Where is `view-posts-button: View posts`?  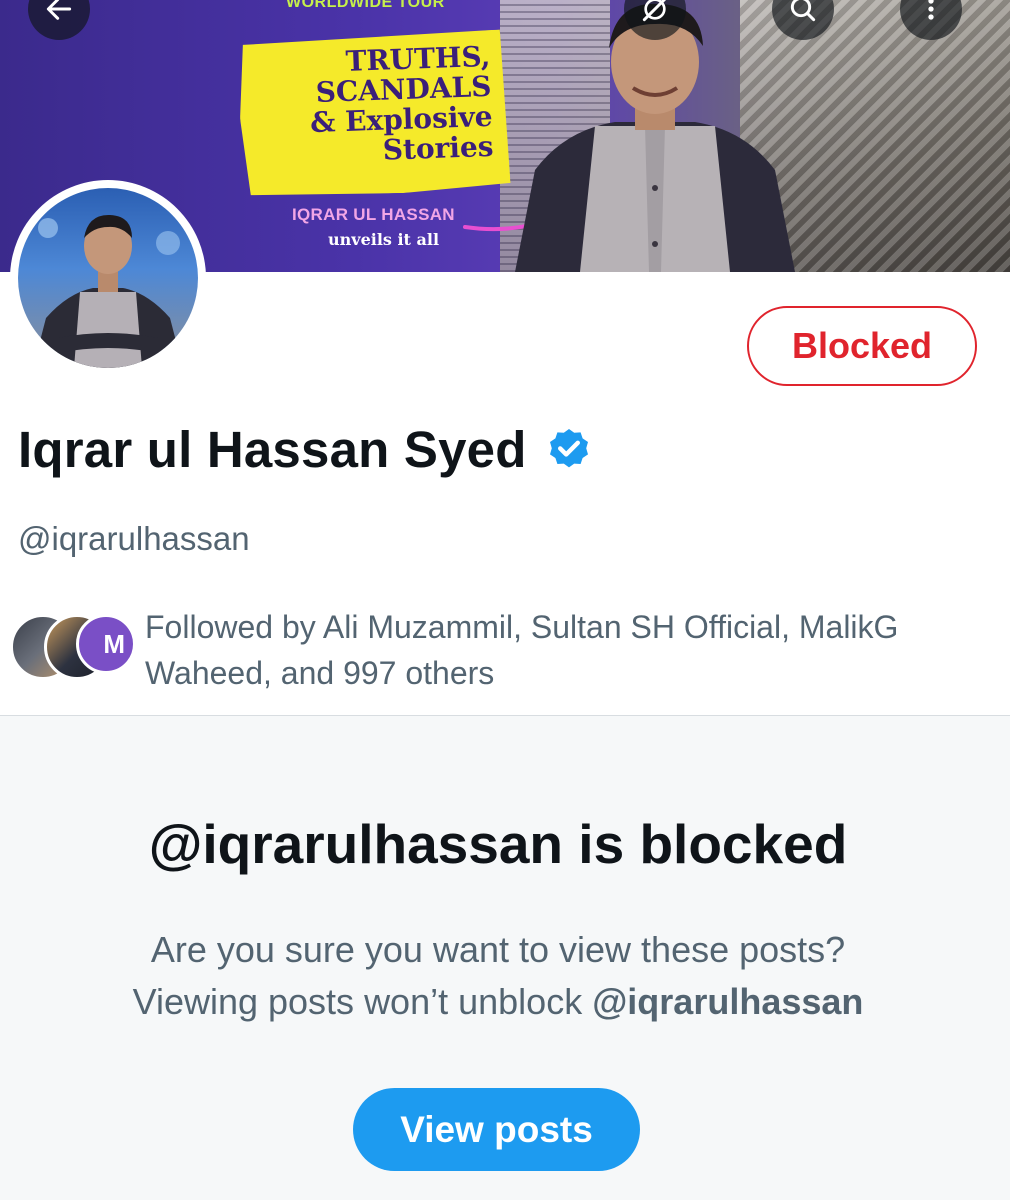 view-posts-button: View posts is located at coordinates (496, 1129).